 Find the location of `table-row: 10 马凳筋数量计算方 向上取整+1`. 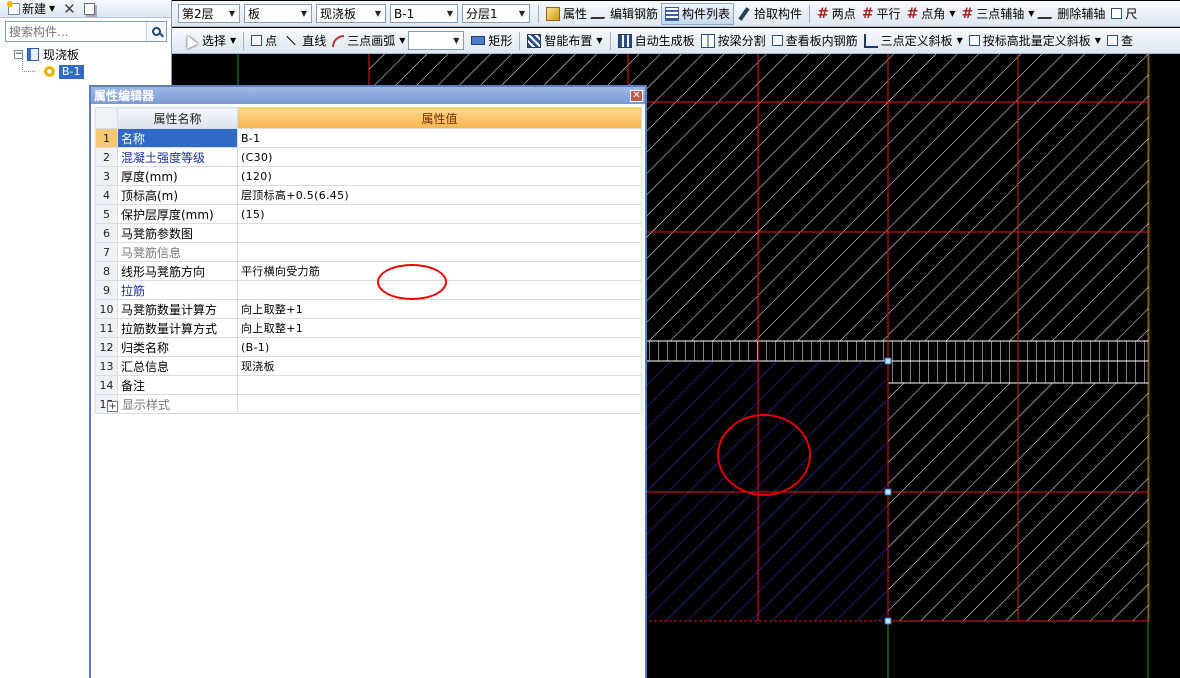

table-row: 10 马凳筋数量计算方 向上取整+1 is located at coordinates (368, 309).